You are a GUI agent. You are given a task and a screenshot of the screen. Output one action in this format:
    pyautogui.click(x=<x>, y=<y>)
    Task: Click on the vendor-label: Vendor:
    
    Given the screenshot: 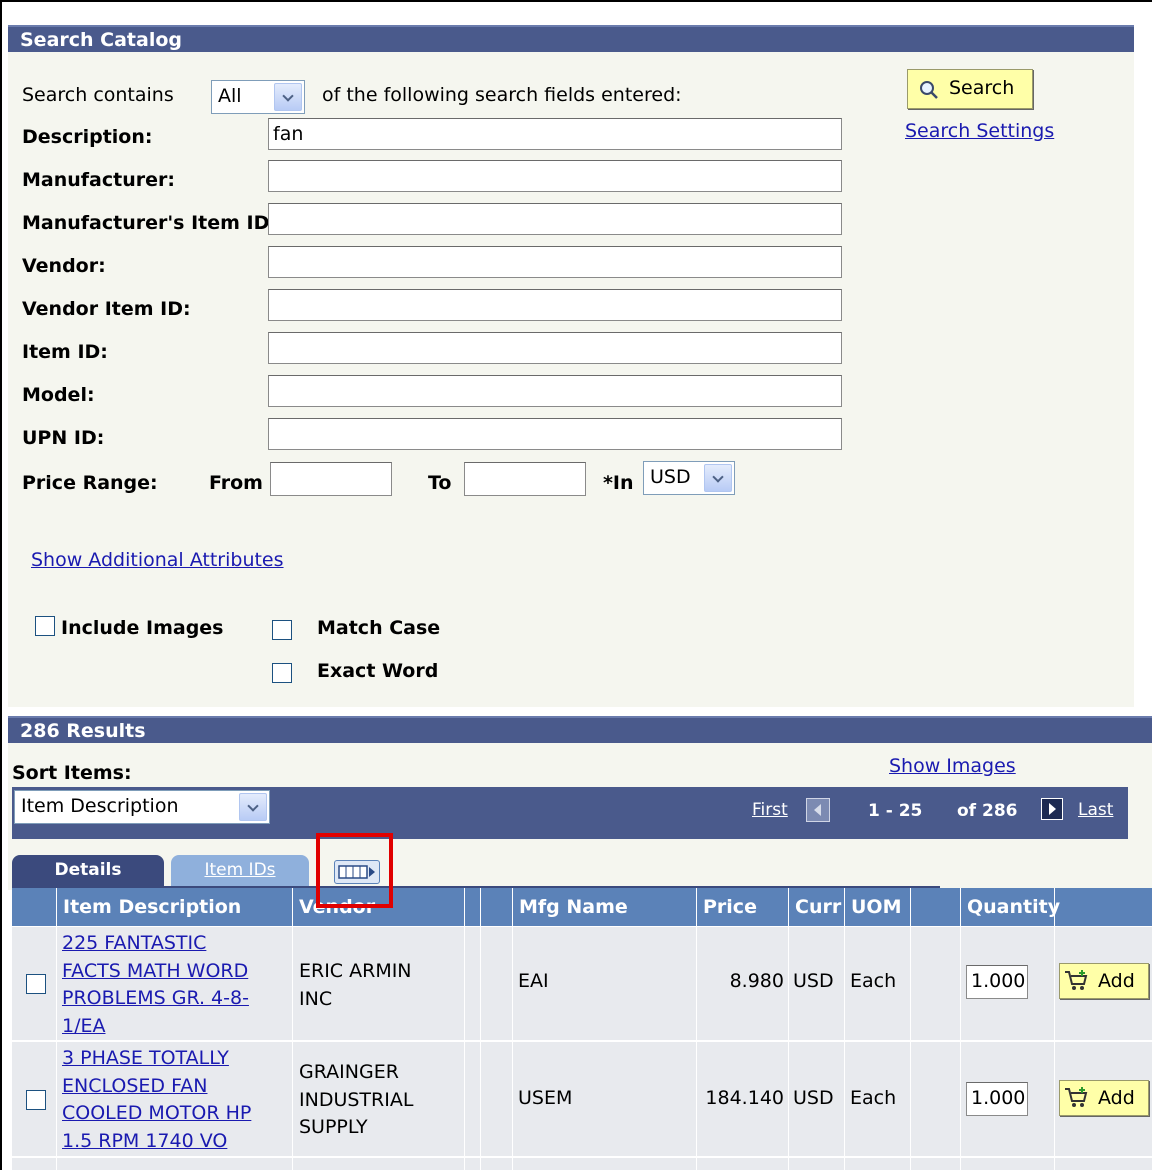 What is the action you would take?
    pyautogui.click(x=64, y=266)
    